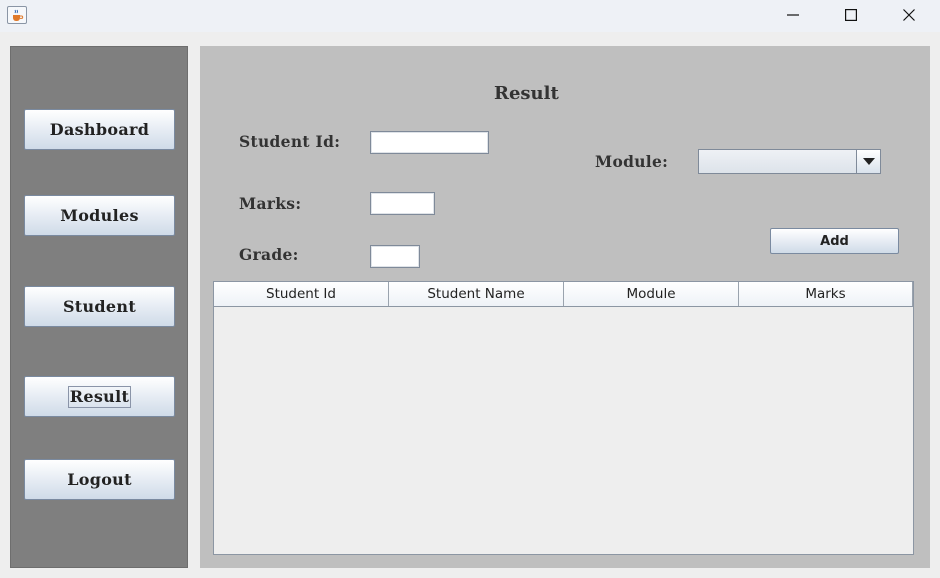 Image resolution: width=940 pixels, height=578 pixels. Describe the element at coordinates (526, 93) in the screenshot. I see `page-title: Result` at that location.